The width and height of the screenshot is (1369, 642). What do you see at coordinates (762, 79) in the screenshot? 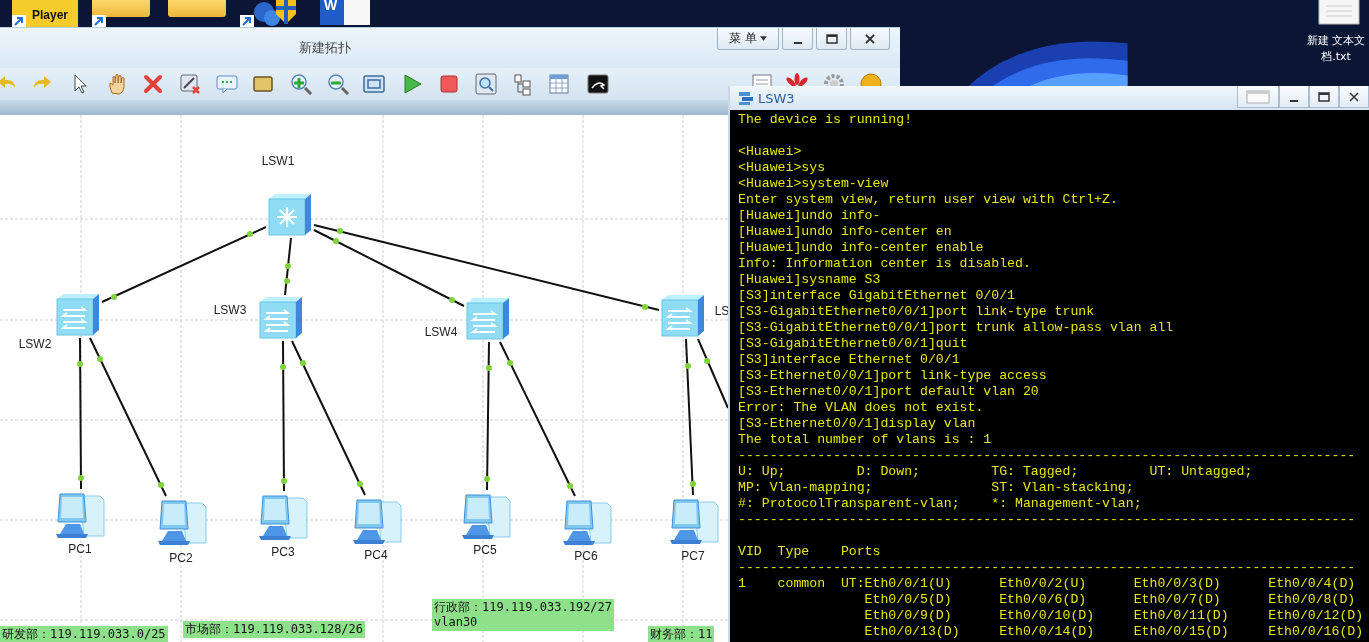
I see `document-icon` at bounding box center [762, 79].